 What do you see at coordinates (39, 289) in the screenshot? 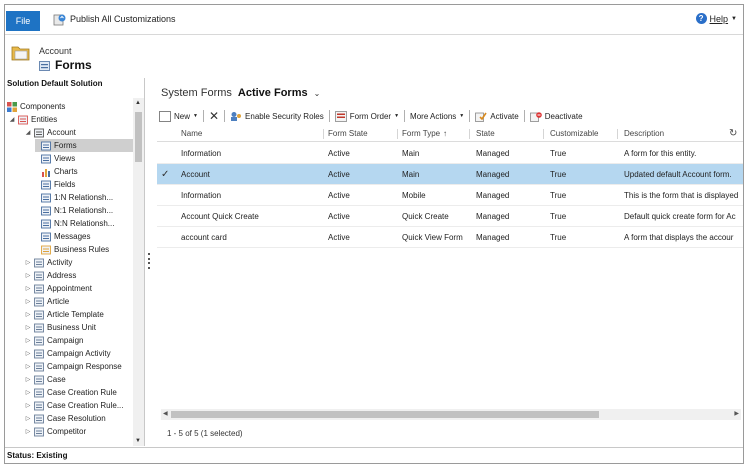
I see `appointment-icon` at bounding box center [39, 289].